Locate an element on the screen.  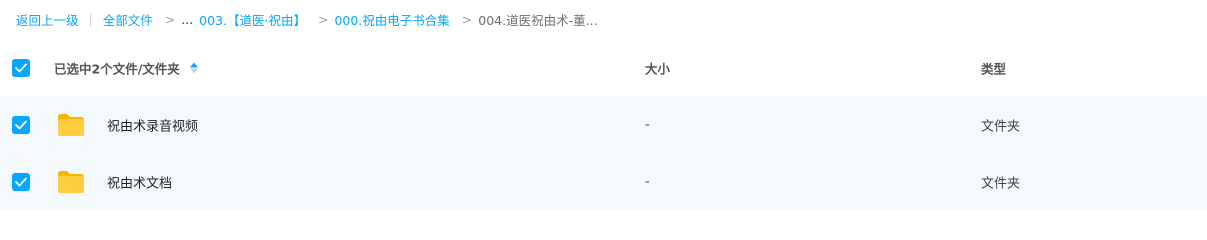
sort-icon is located at coordinates (193, 68).